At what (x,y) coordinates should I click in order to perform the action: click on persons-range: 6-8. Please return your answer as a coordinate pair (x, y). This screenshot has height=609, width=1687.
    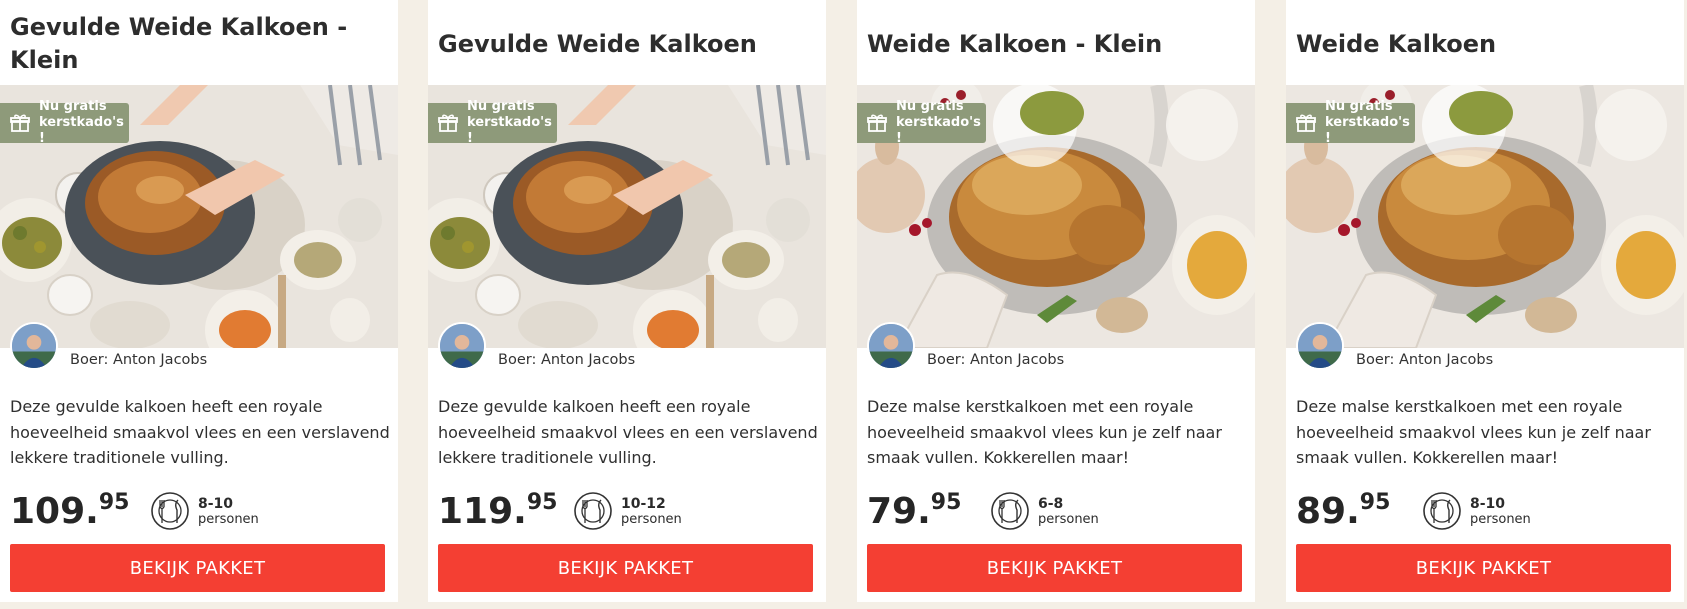
    Looking at the image, I should click on (1051, 504).